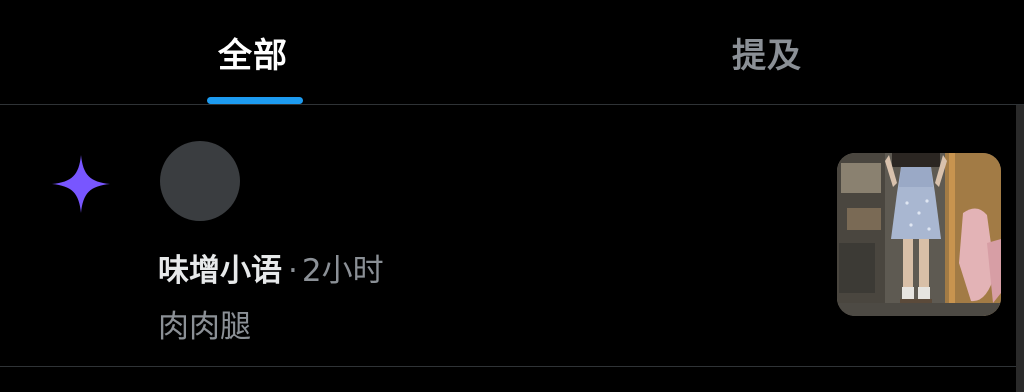 Image resolution: width=1024 pixels, height=392 pixels. I want to click on post-thumbnail, so click(919, 234).